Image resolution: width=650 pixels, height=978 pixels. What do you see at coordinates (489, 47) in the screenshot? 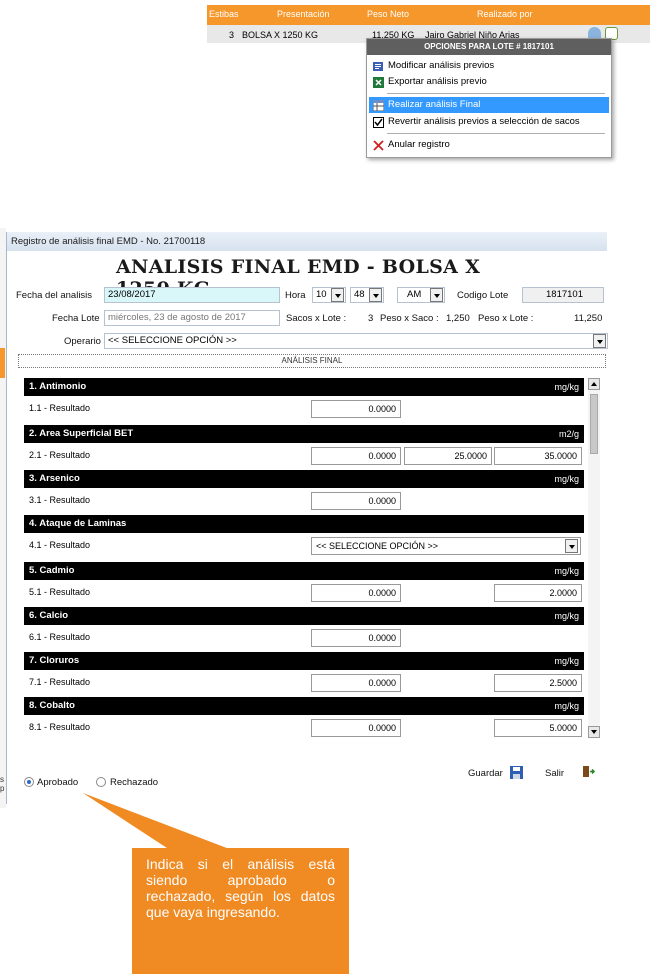
I see `context-menu-title: OPCIONES PARA LOTE # 1817101` at bounding box center [489, 47].